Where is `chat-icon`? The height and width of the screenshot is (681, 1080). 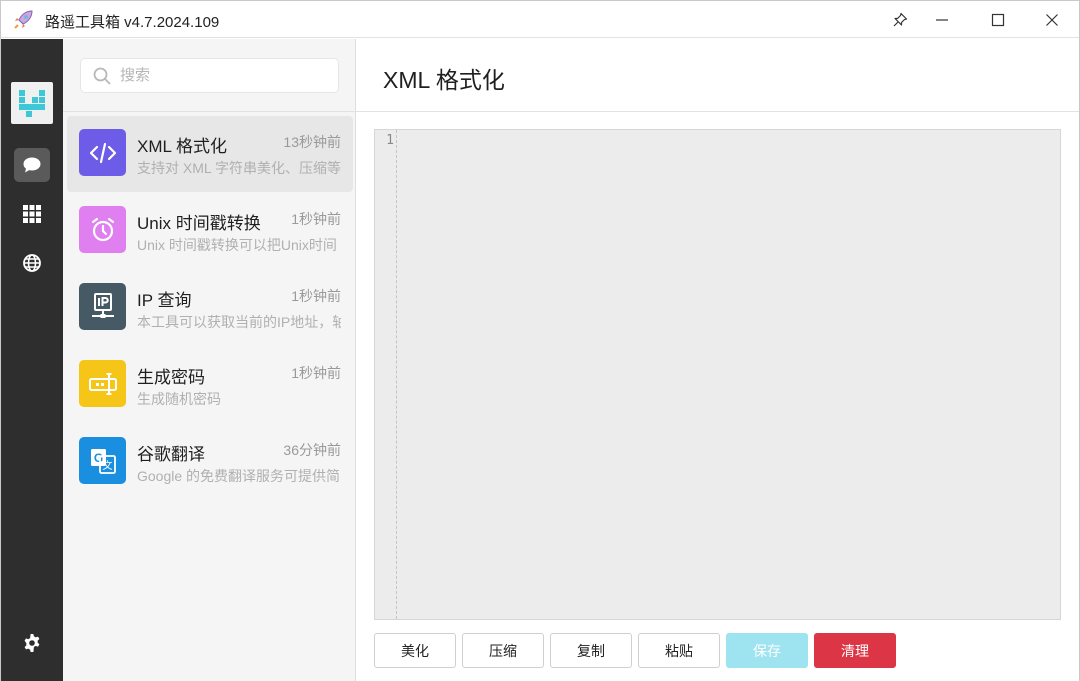
chat-icon is located at coordinates (32, 165).